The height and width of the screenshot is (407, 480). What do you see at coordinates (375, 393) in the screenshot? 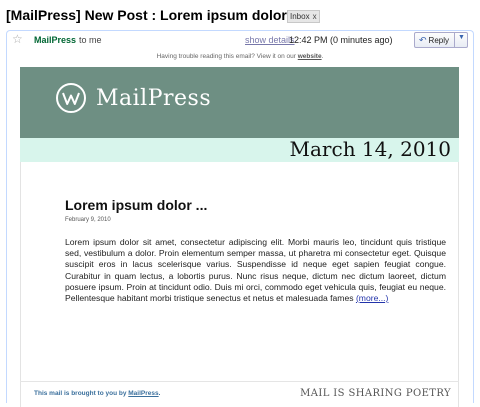
I see `footer-tagline: MAIL IS SHARING POETRY` at bounding box center [375, 393].